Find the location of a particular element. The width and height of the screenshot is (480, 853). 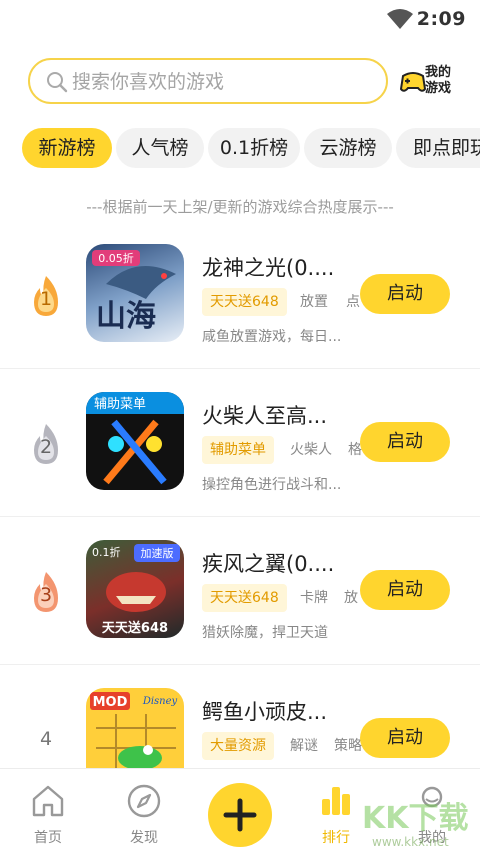

rank-number: 1 is located at coordinates (46, 299).